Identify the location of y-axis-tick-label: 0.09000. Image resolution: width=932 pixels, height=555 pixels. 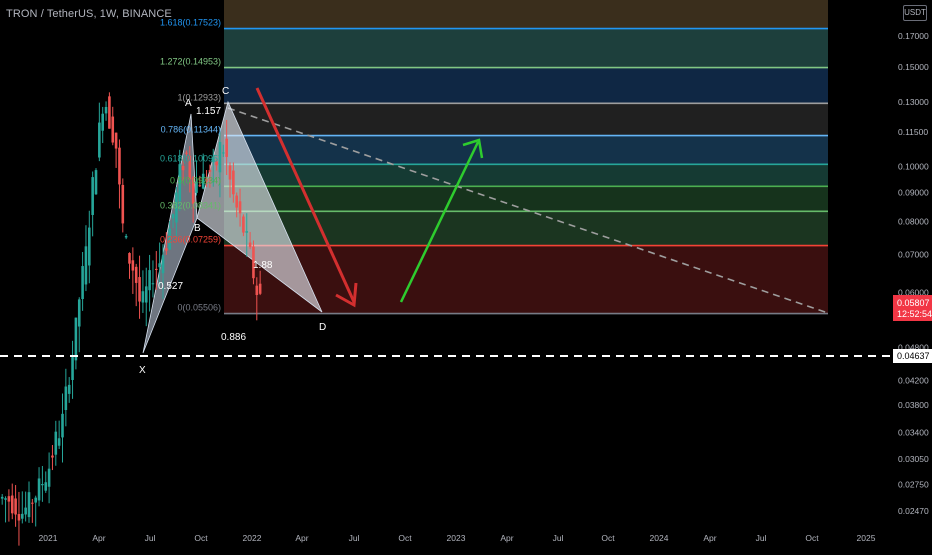
(913, 193).